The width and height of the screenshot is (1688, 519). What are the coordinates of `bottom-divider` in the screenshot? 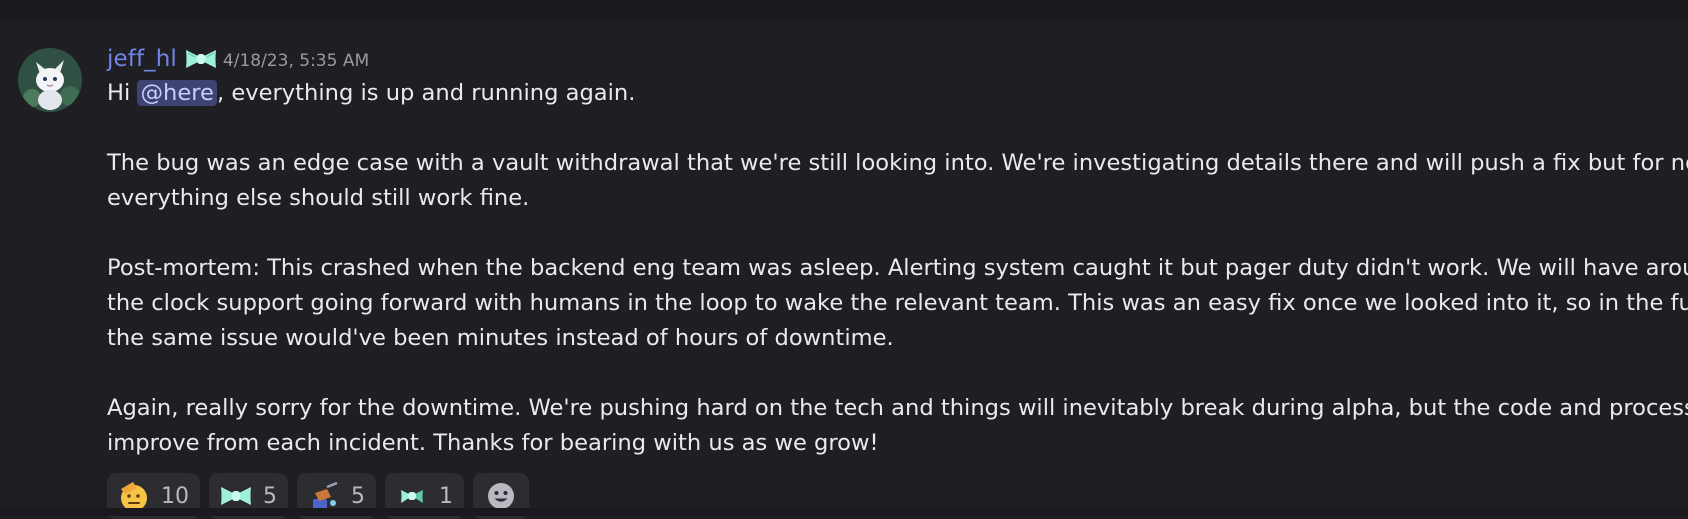 It's located at (844, 512).